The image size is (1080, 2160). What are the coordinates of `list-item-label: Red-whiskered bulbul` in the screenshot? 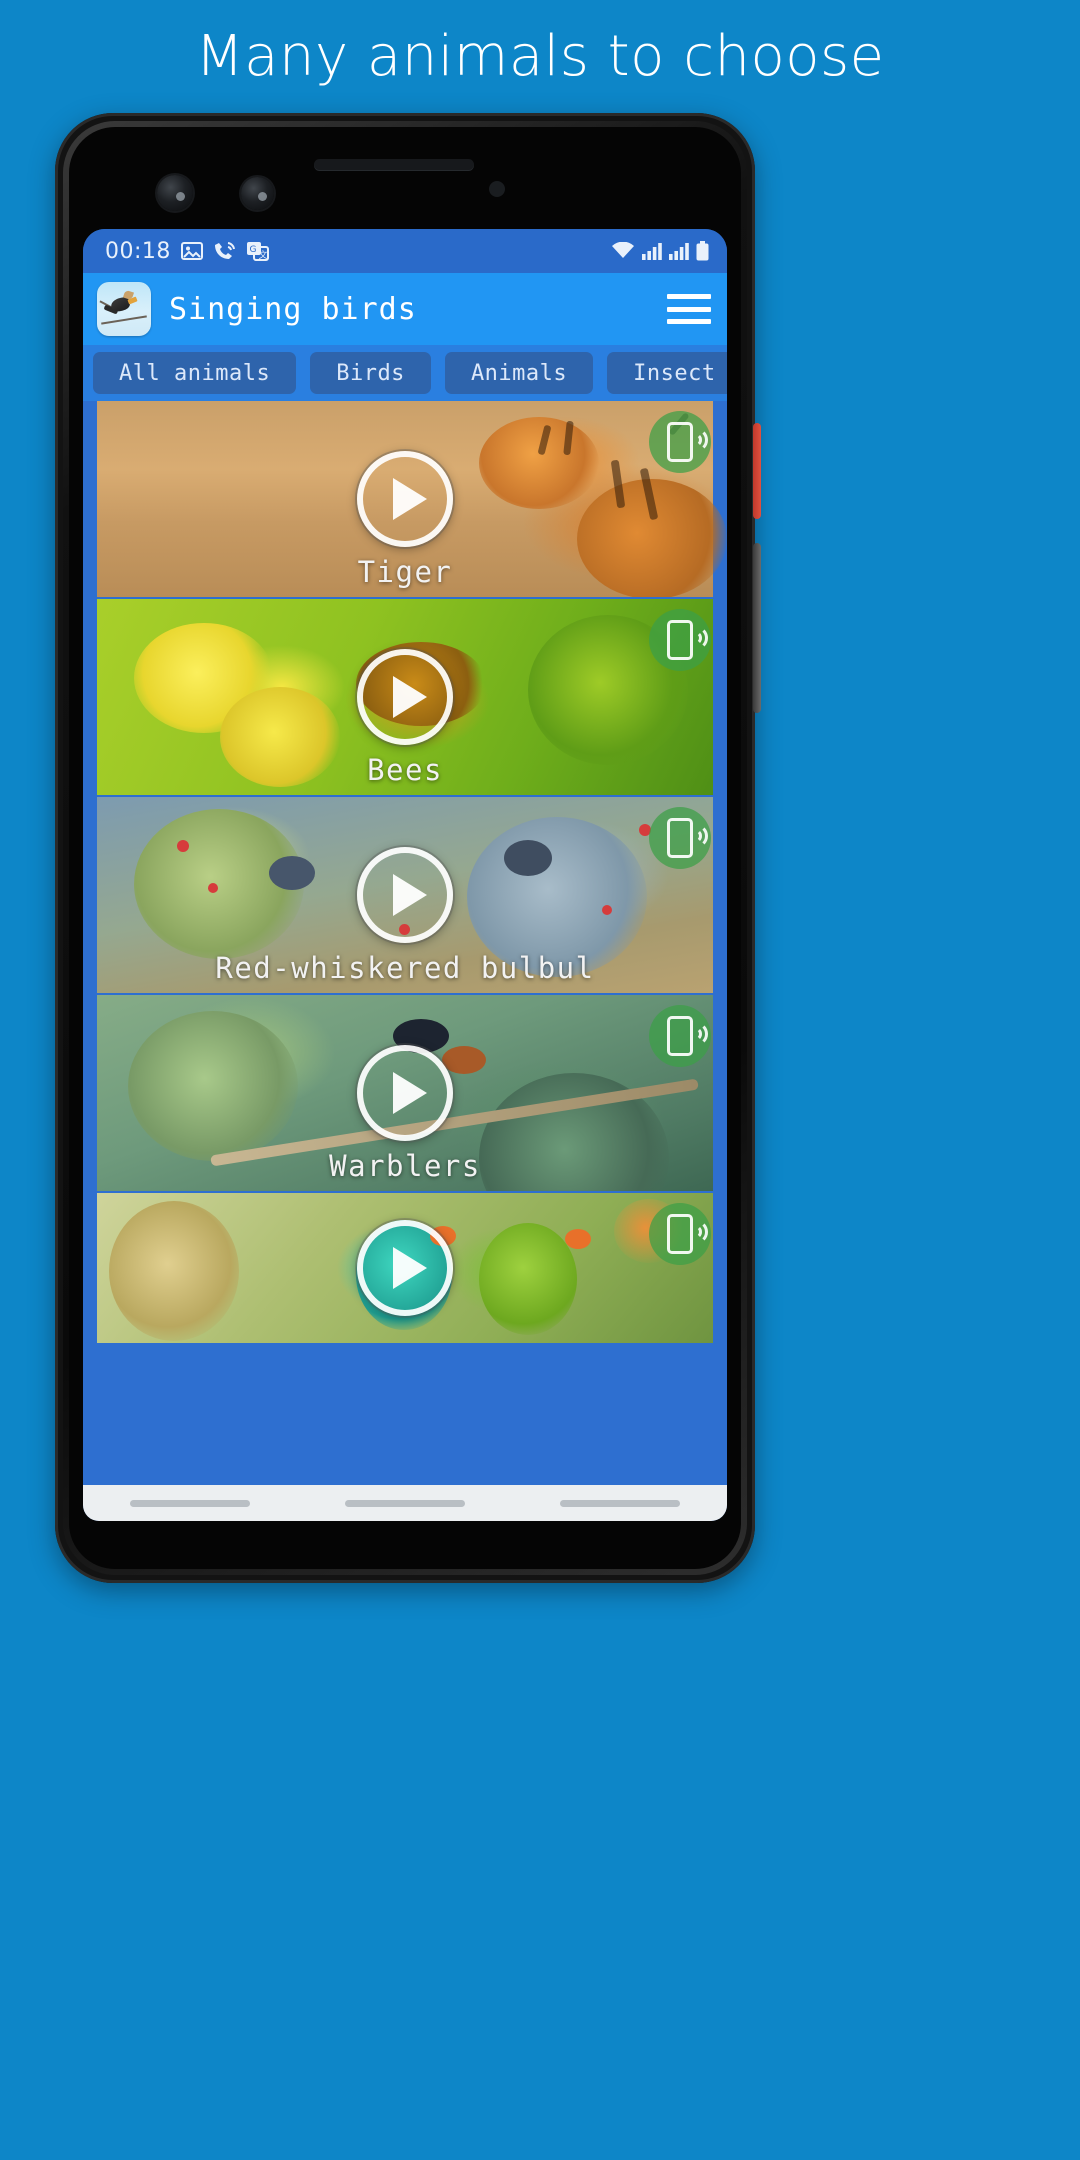 It's located at (405, 968).